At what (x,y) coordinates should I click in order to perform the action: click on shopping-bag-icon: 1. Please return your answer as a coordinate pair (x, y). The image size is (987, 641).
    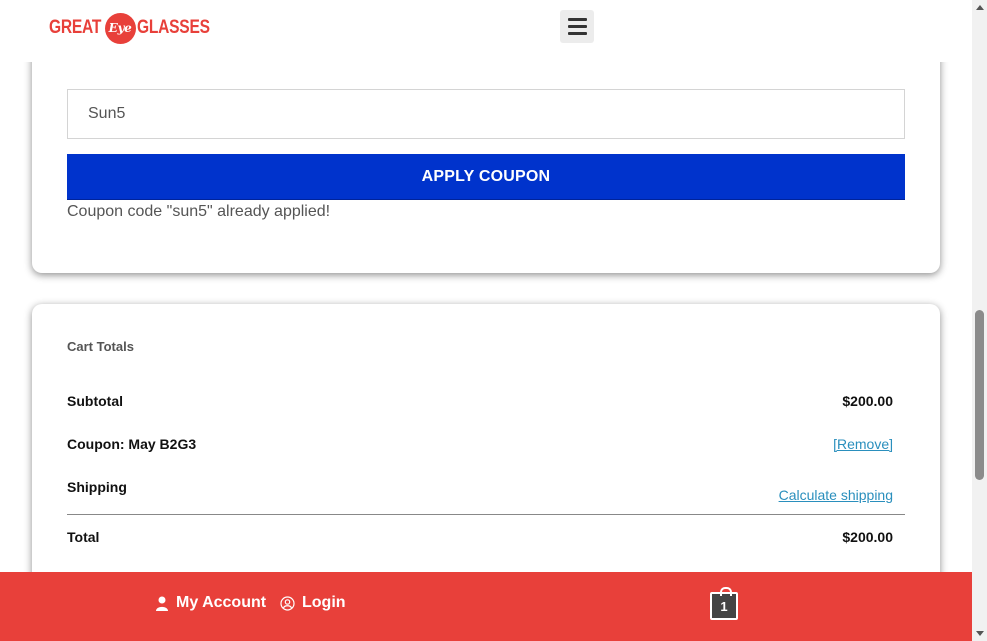
    Looking at the image, I should click on (724, 603).